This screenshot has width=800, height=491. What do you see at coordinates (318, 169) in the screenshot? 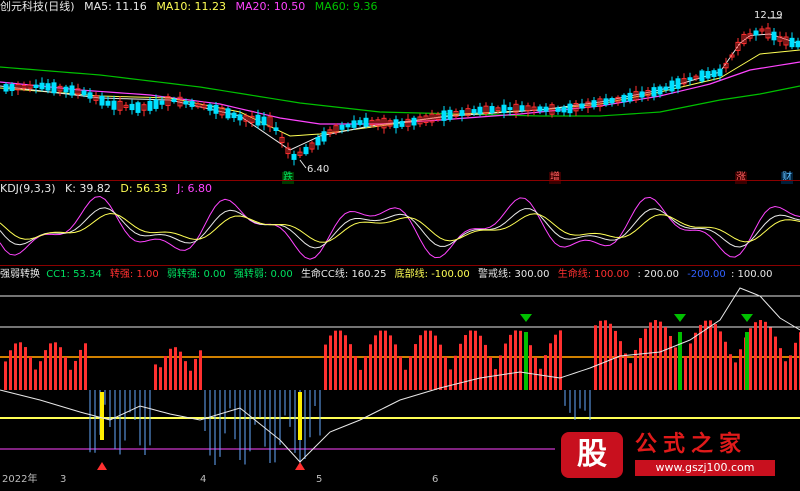
I see `low-price-label: 6.40` at bounding box center [318, 169].